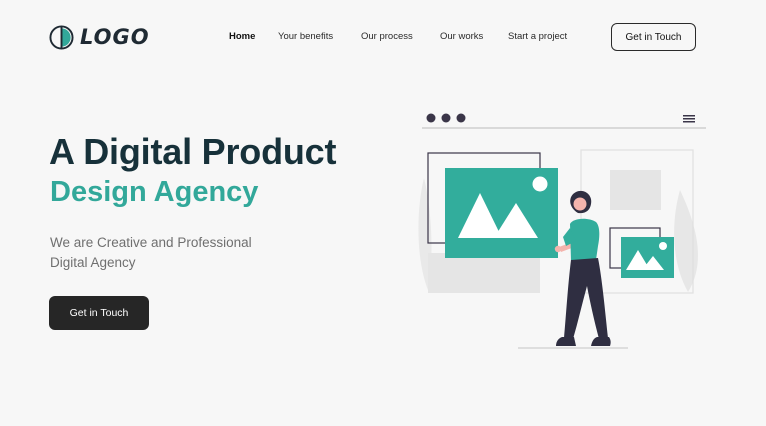 Image resolution: width=766 pixels, height=426 pixels. Describe the element at coordinates (647, 257) in the screenshot. I see `small-image-card-icon` at that location.